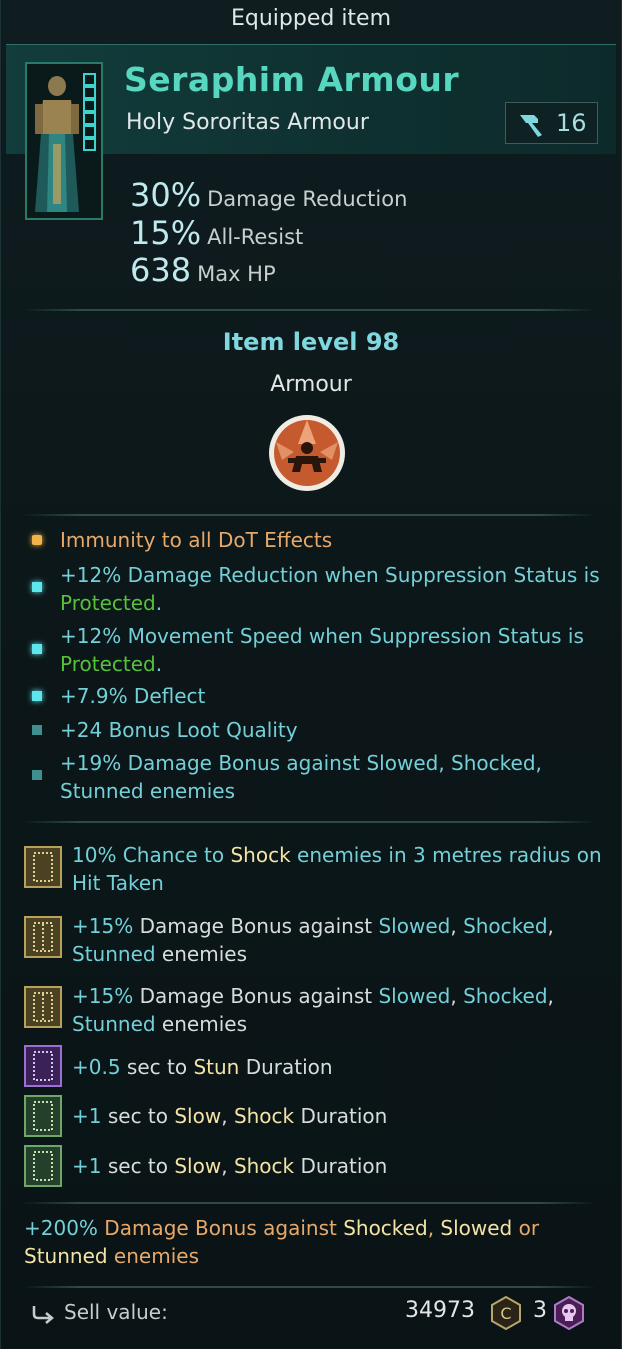  Describe the element at coordinates (337, 1116) in the screenshot. I see `rune-effect: +1 sec to Slow, Shock Duration` at that location.